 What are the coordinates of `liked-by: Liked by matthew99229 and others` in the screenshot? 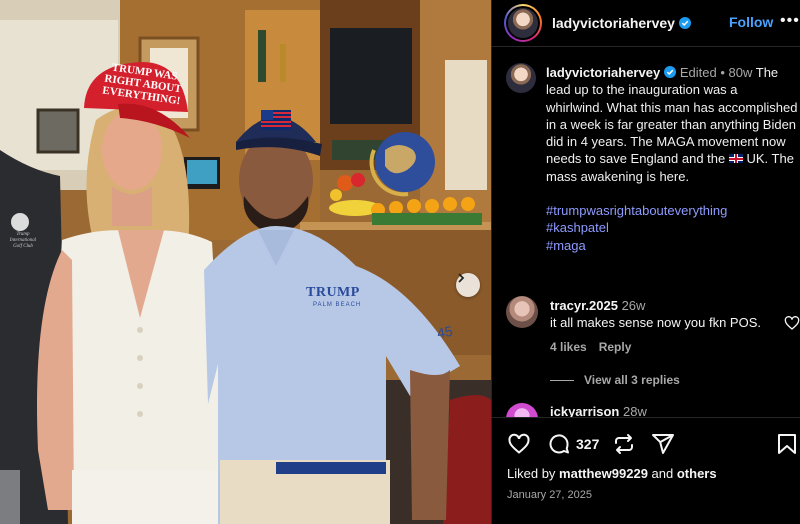 It's located at (612, 473).